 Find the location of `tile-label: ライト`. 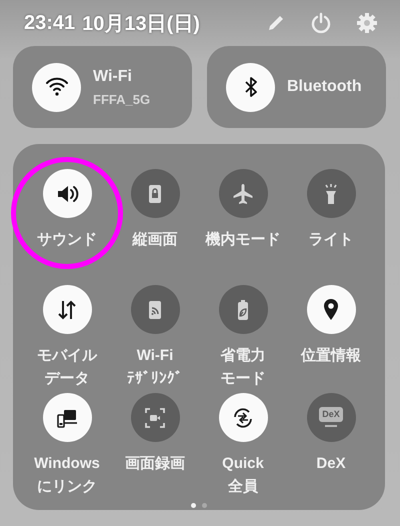

tile-label: ライト is located at coordinates (331, 240).